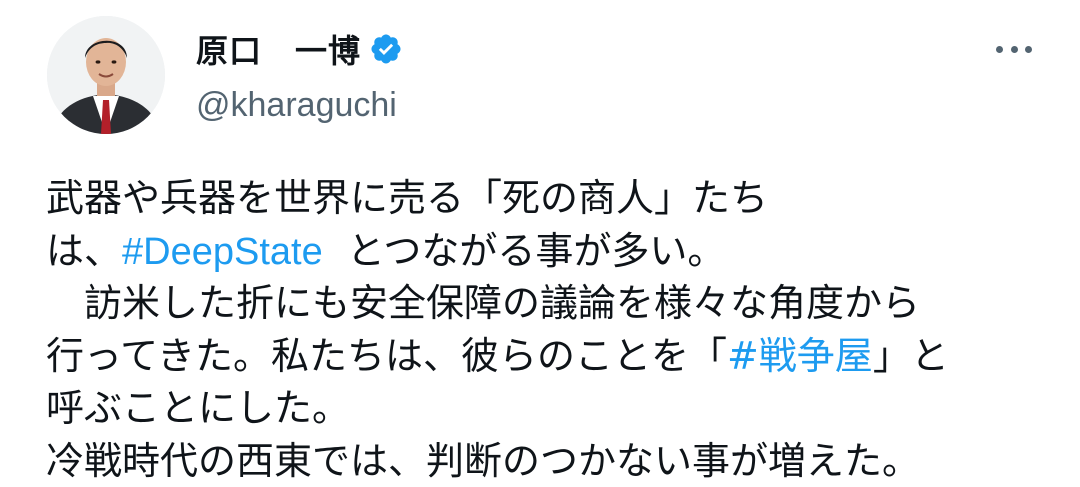  I want to click on text-span: 呼ぶことにした。, so click(198, 408).